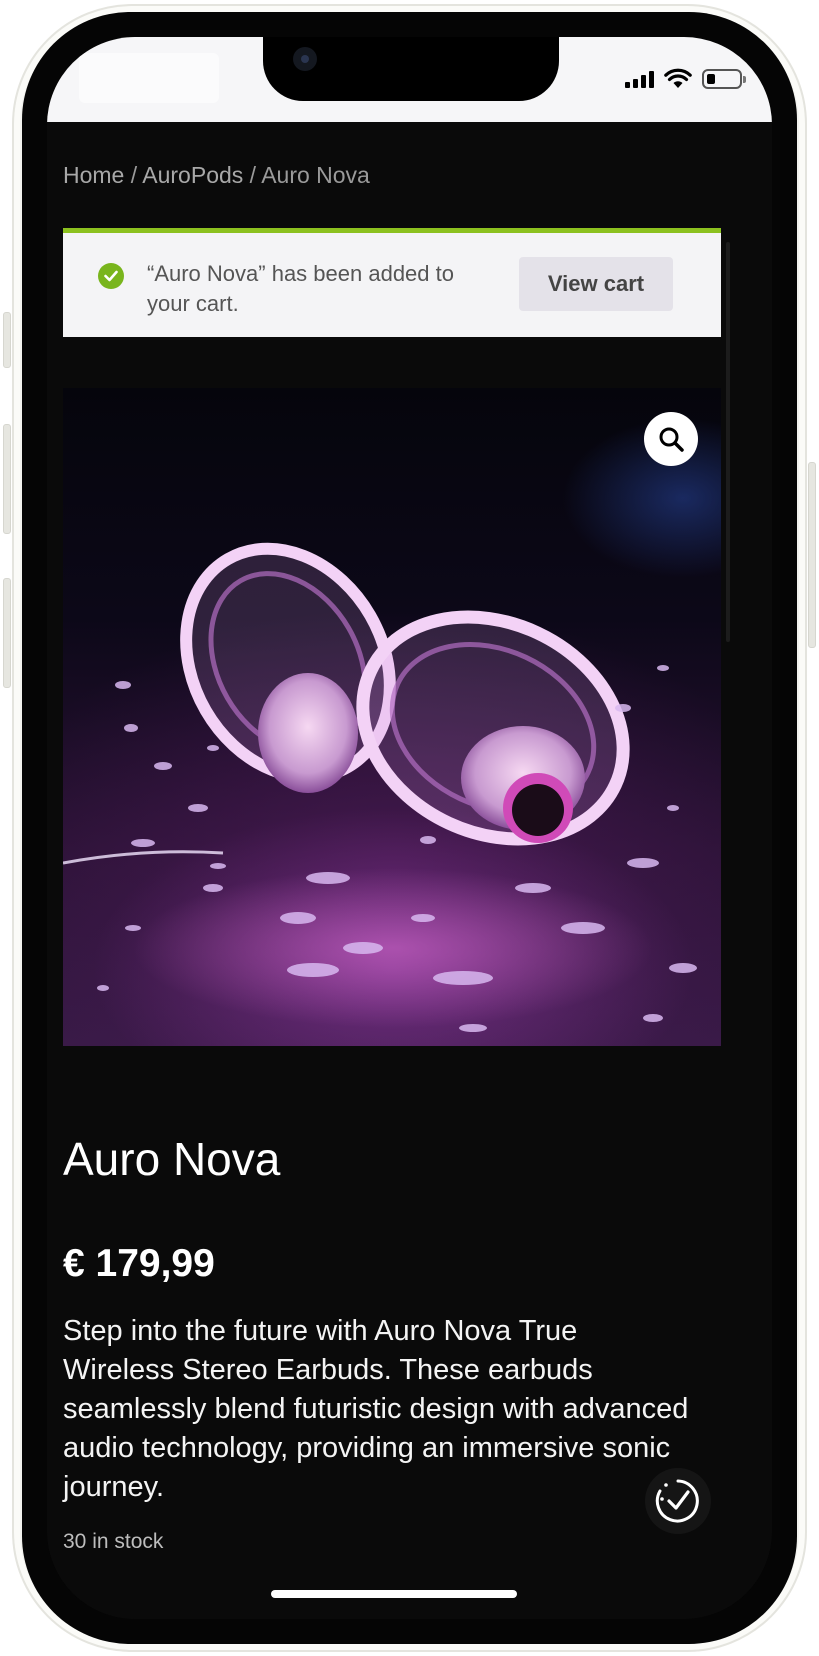  What do you see at coordinates (639, 79) in the screenshot?
I see `signal-bars-icon` at bounding box center [639, 79].